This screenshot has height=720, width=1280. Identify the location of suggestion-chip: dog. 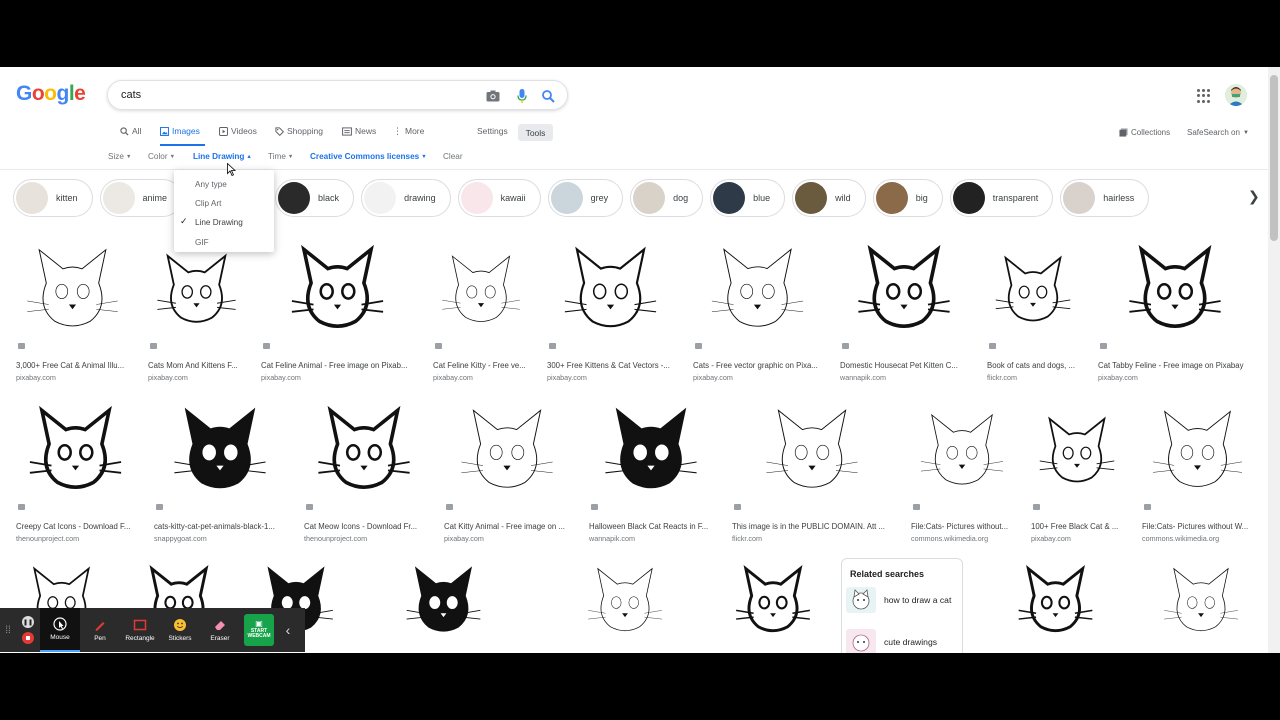
(667, 198).